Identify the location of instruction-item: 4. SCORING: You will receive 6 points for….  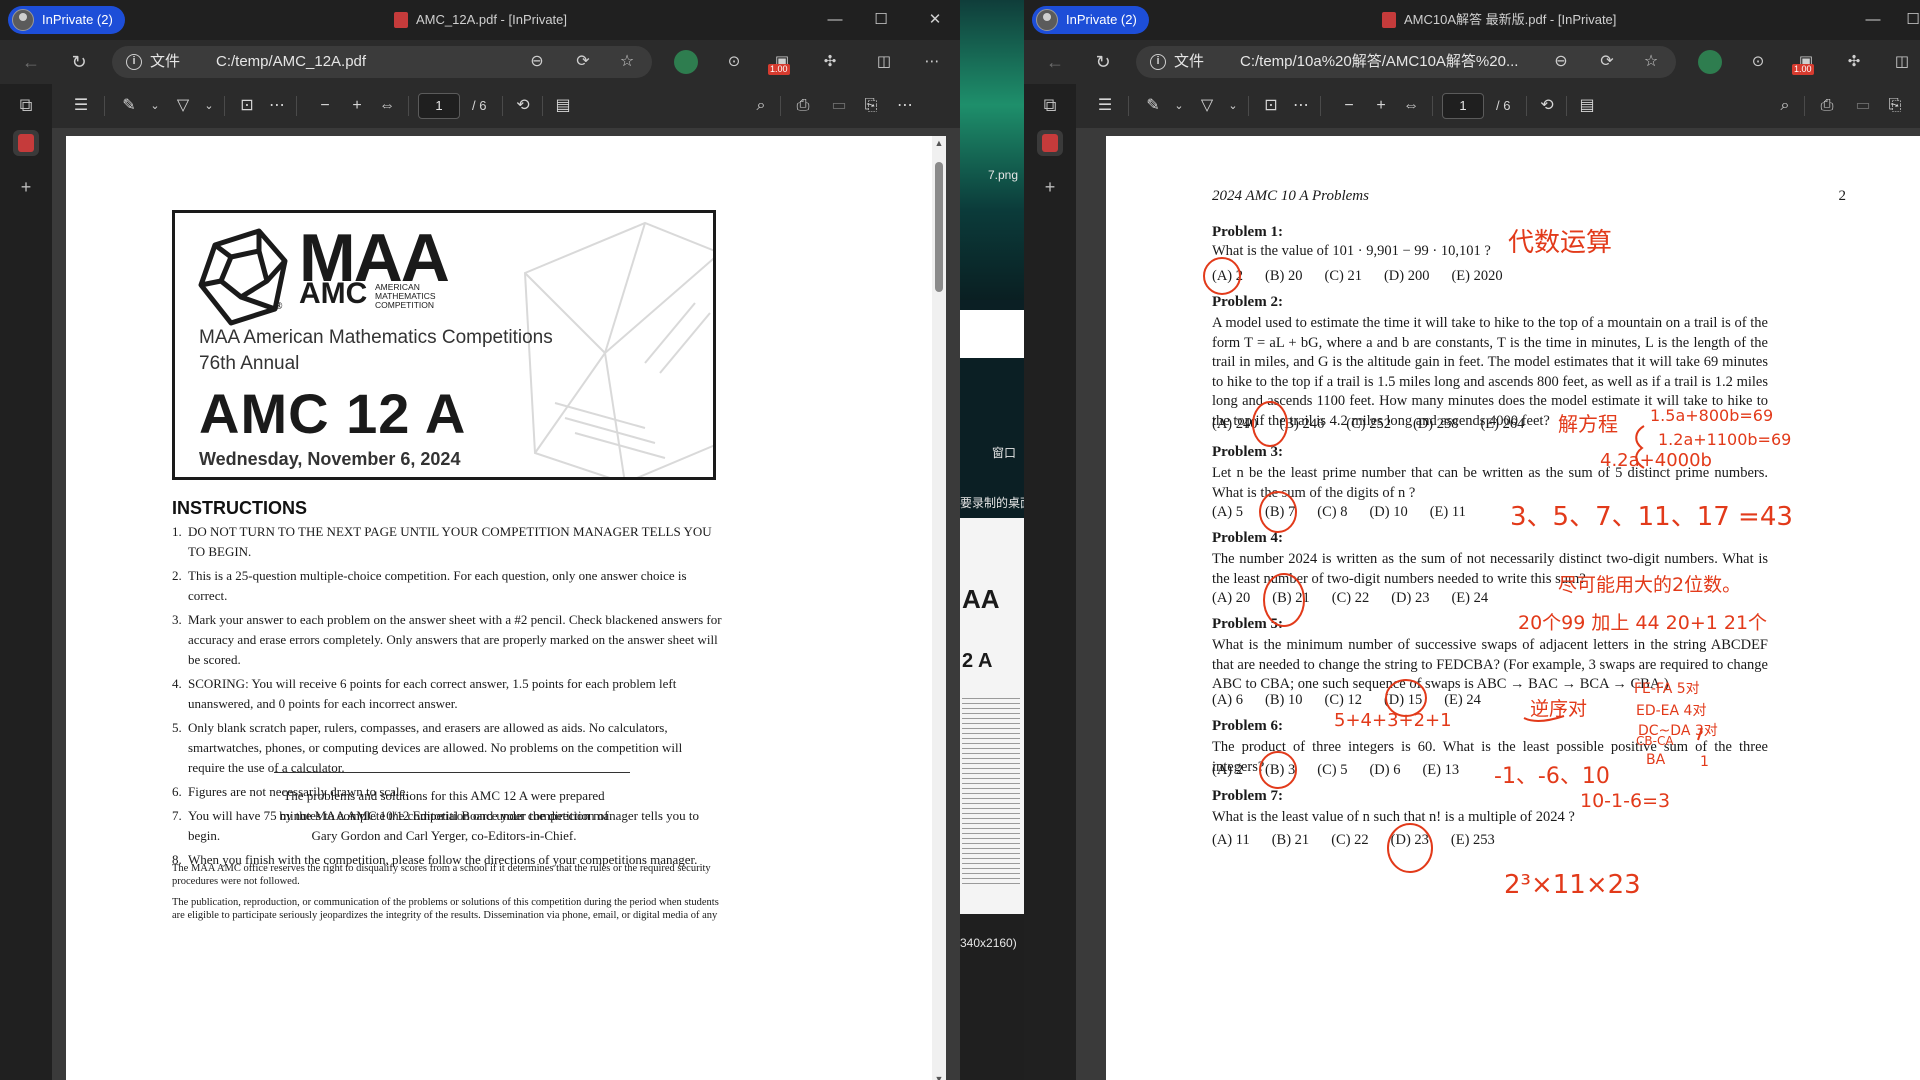
(424, 693).